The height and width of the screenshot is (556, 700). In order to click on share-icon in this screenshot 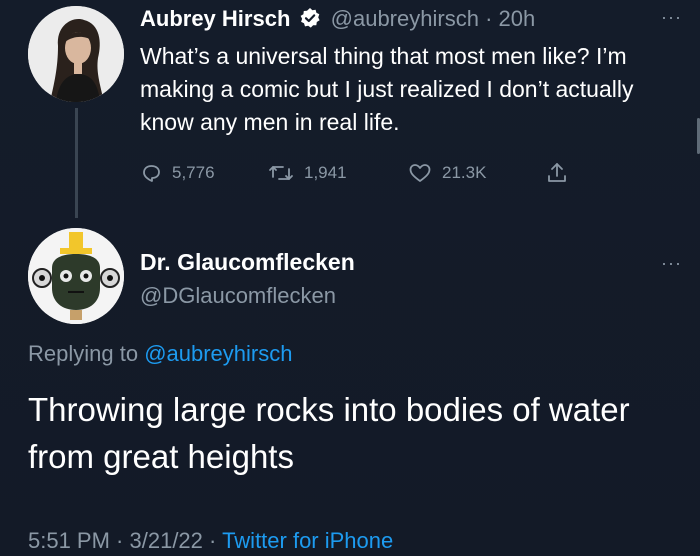, I will do `click(557, 173)`.